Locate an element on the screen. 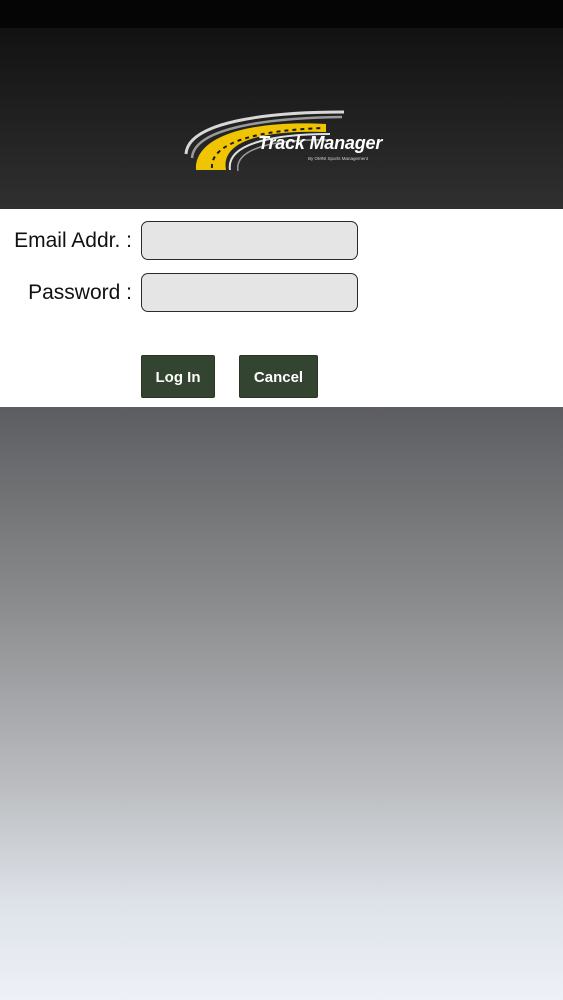  email-field is located at coordinates (249, 240).